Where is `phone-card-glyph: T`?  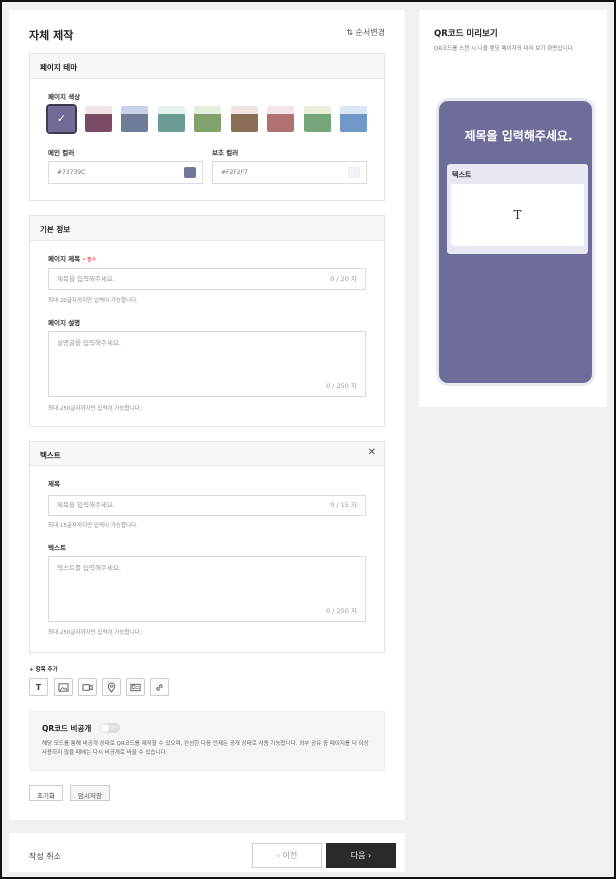
phone-card-glyph: T is located at coordinates (517, 215).